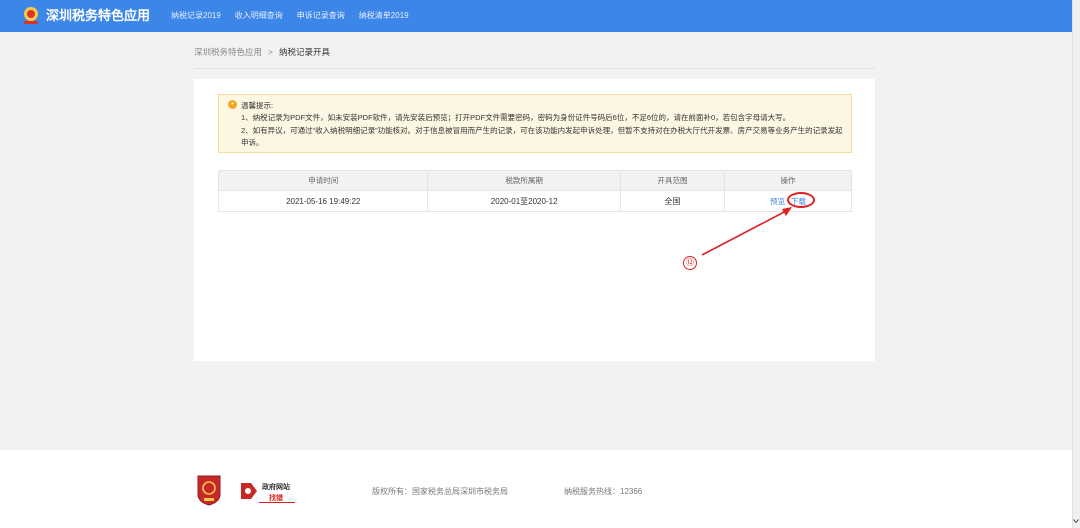  Describe the element at coordinates (290, 16) in the screenshot. I see `top-nav: 纳税记录2019 收入明细查询 申诉记录查询 纳税清单2019` at that location.